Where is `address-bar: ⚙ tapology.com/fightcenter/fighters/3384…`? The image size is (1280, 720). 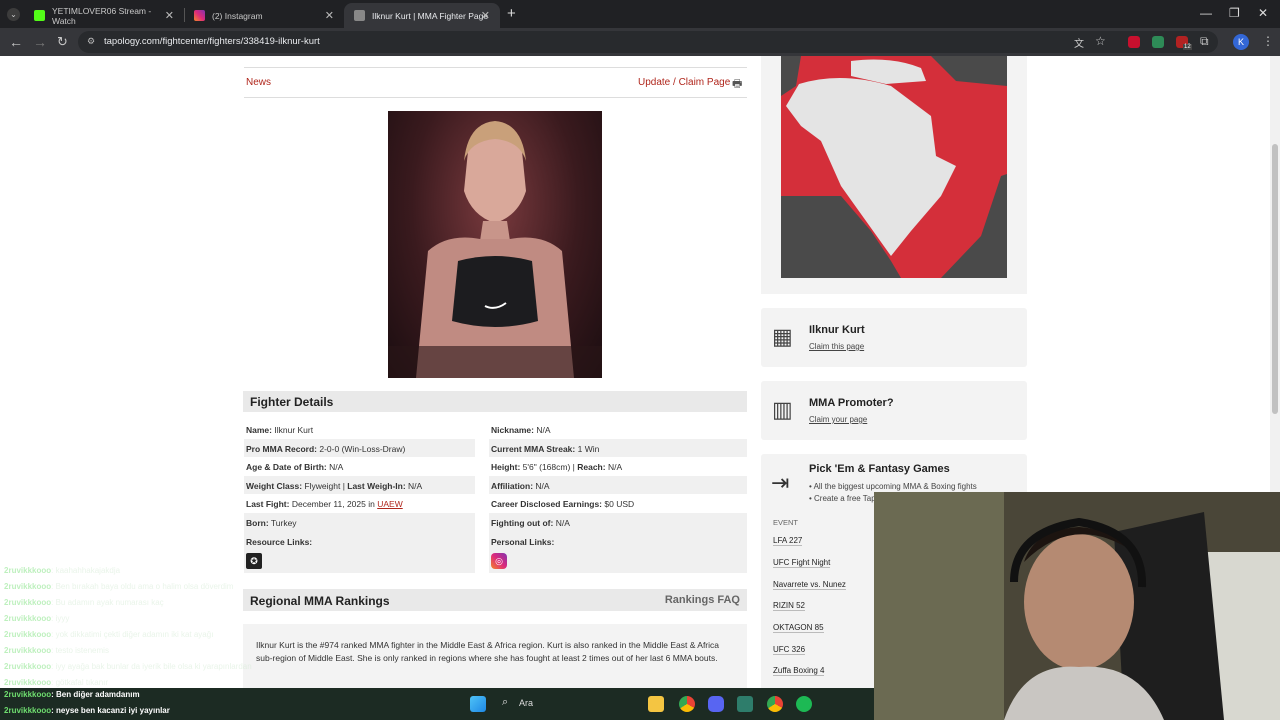
address-bar: ⚙ tapology.com/fightcenter/fighters/3384… is located at coordinates (648, 42).